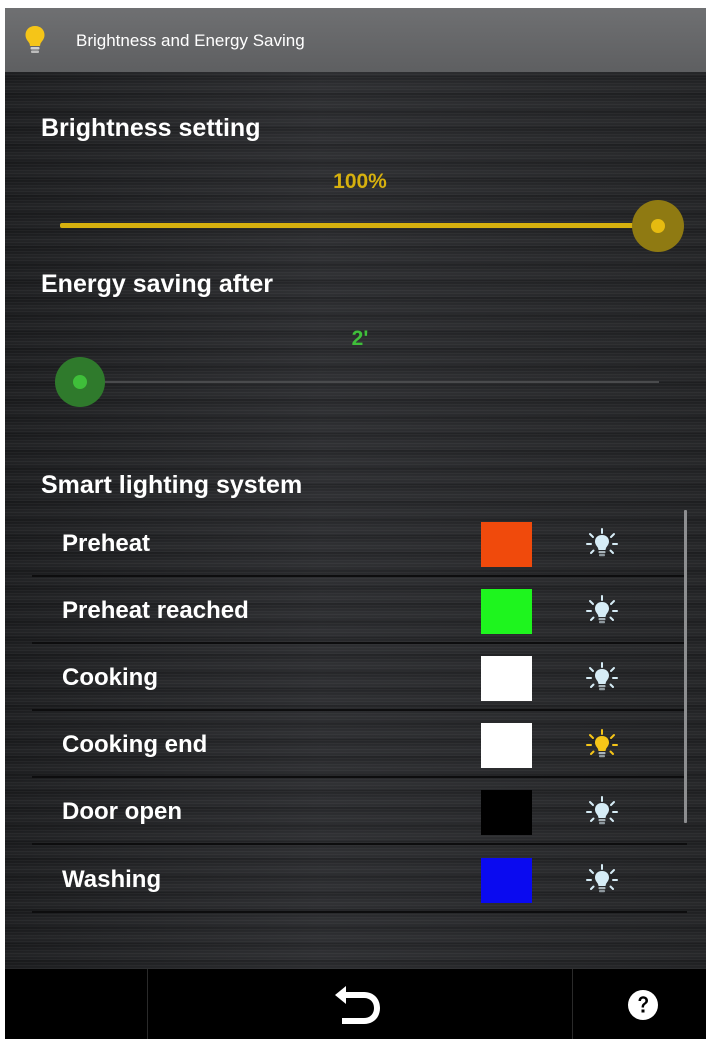 The image size is (706, 1039). Describe the element at coordinates (355, 40) in the screenshot. I see `title-bar: Brightness and Energy Saving` at that location.